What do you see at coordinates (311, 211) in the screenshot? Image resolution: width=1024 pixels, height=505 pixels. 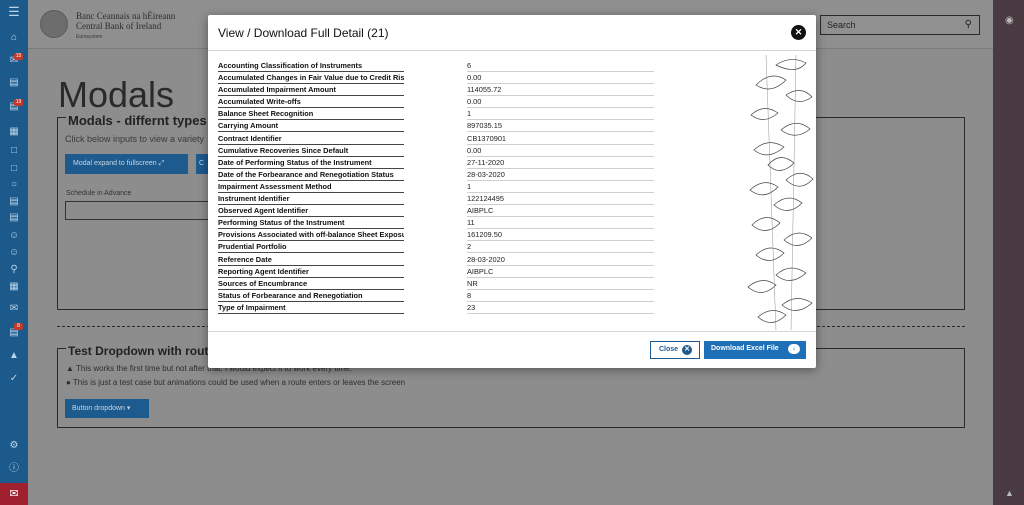 I see `detail-label: Observed Agent Identifier` at bounding box center [311, 211].